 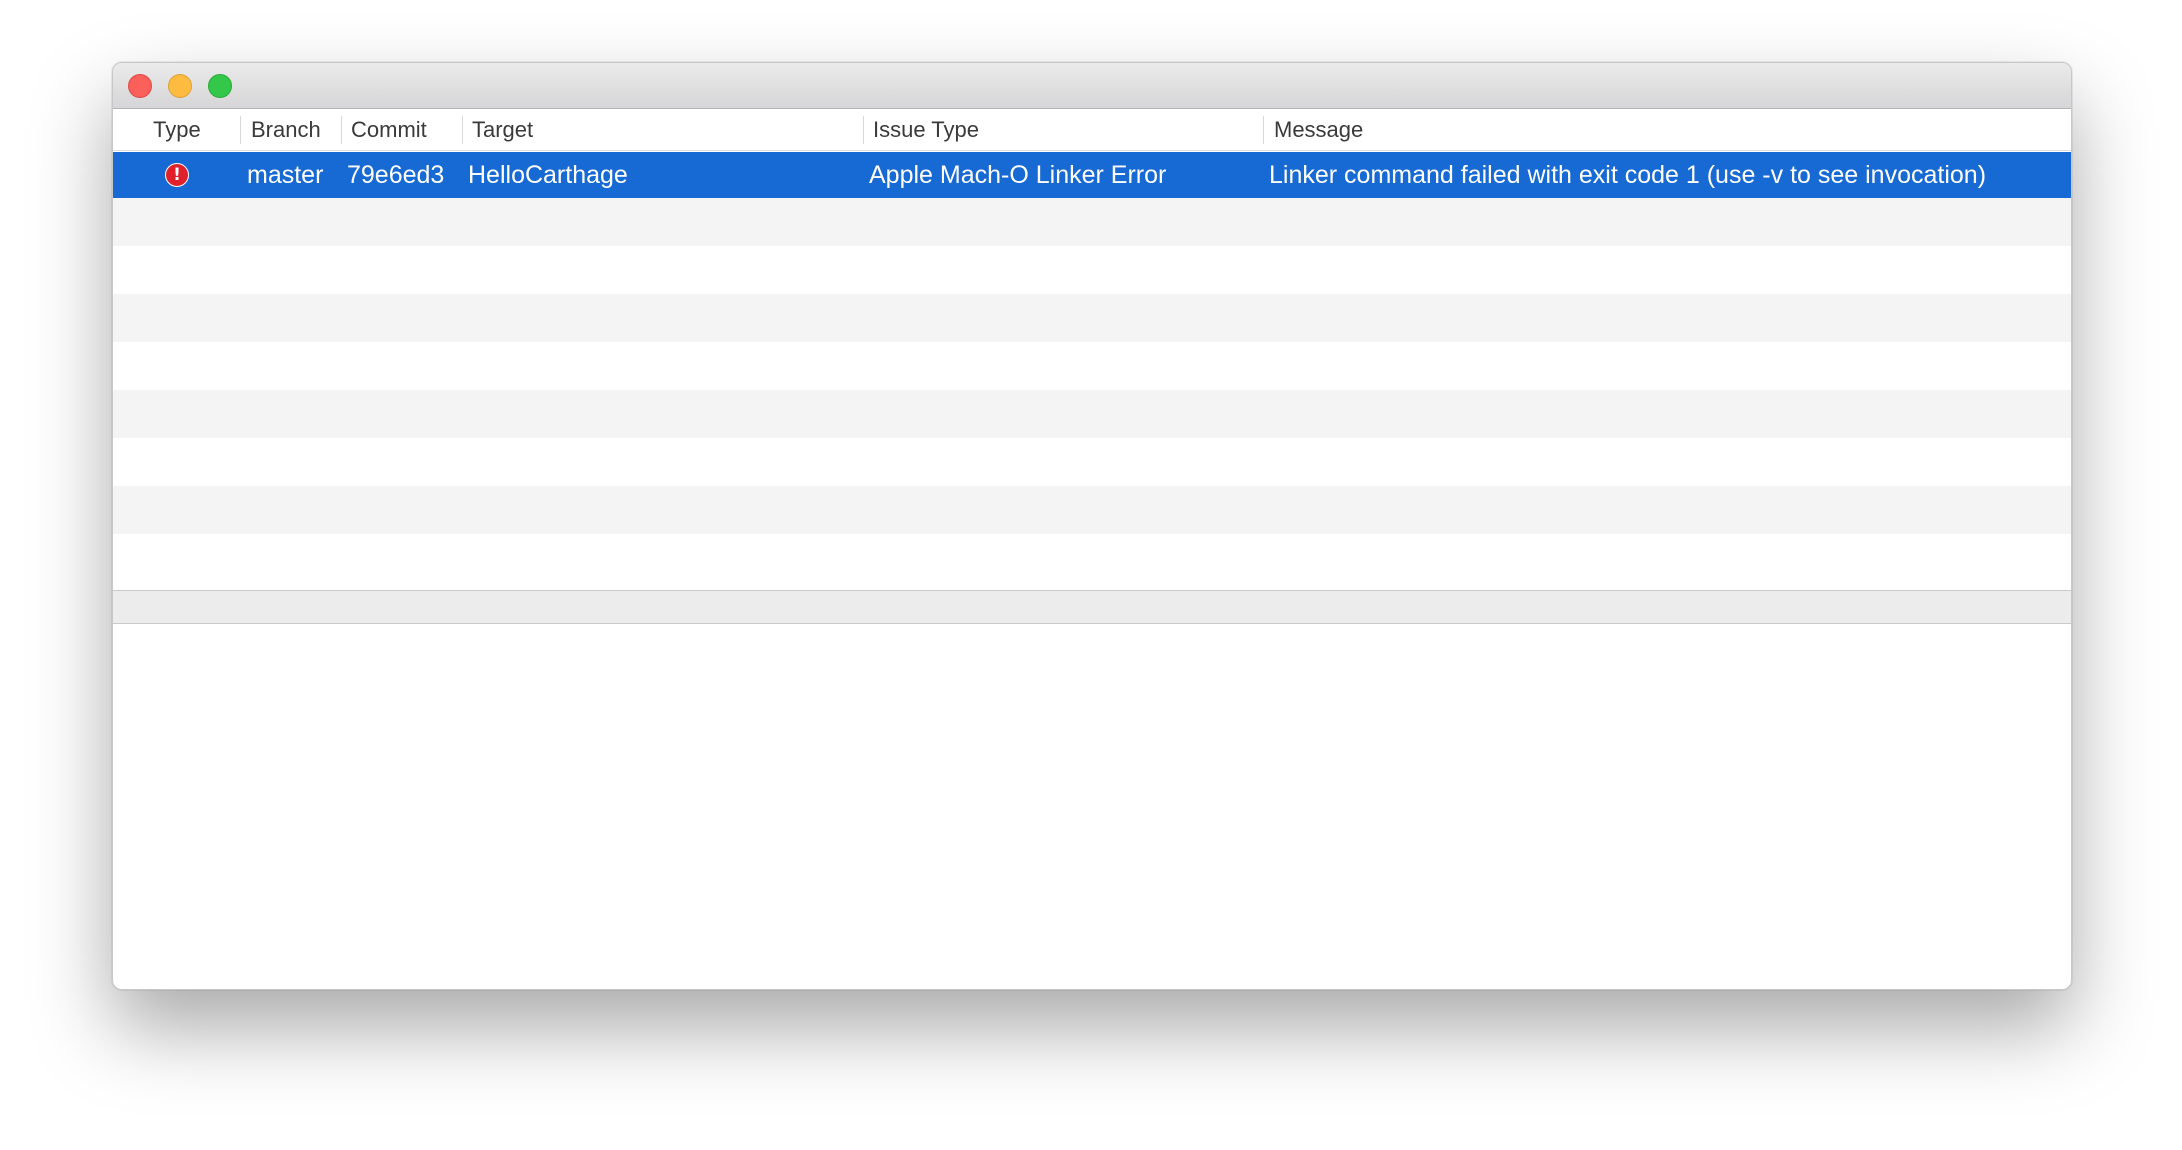 I want to click on column-header-commit: Commit, so click(x=389, y=129).